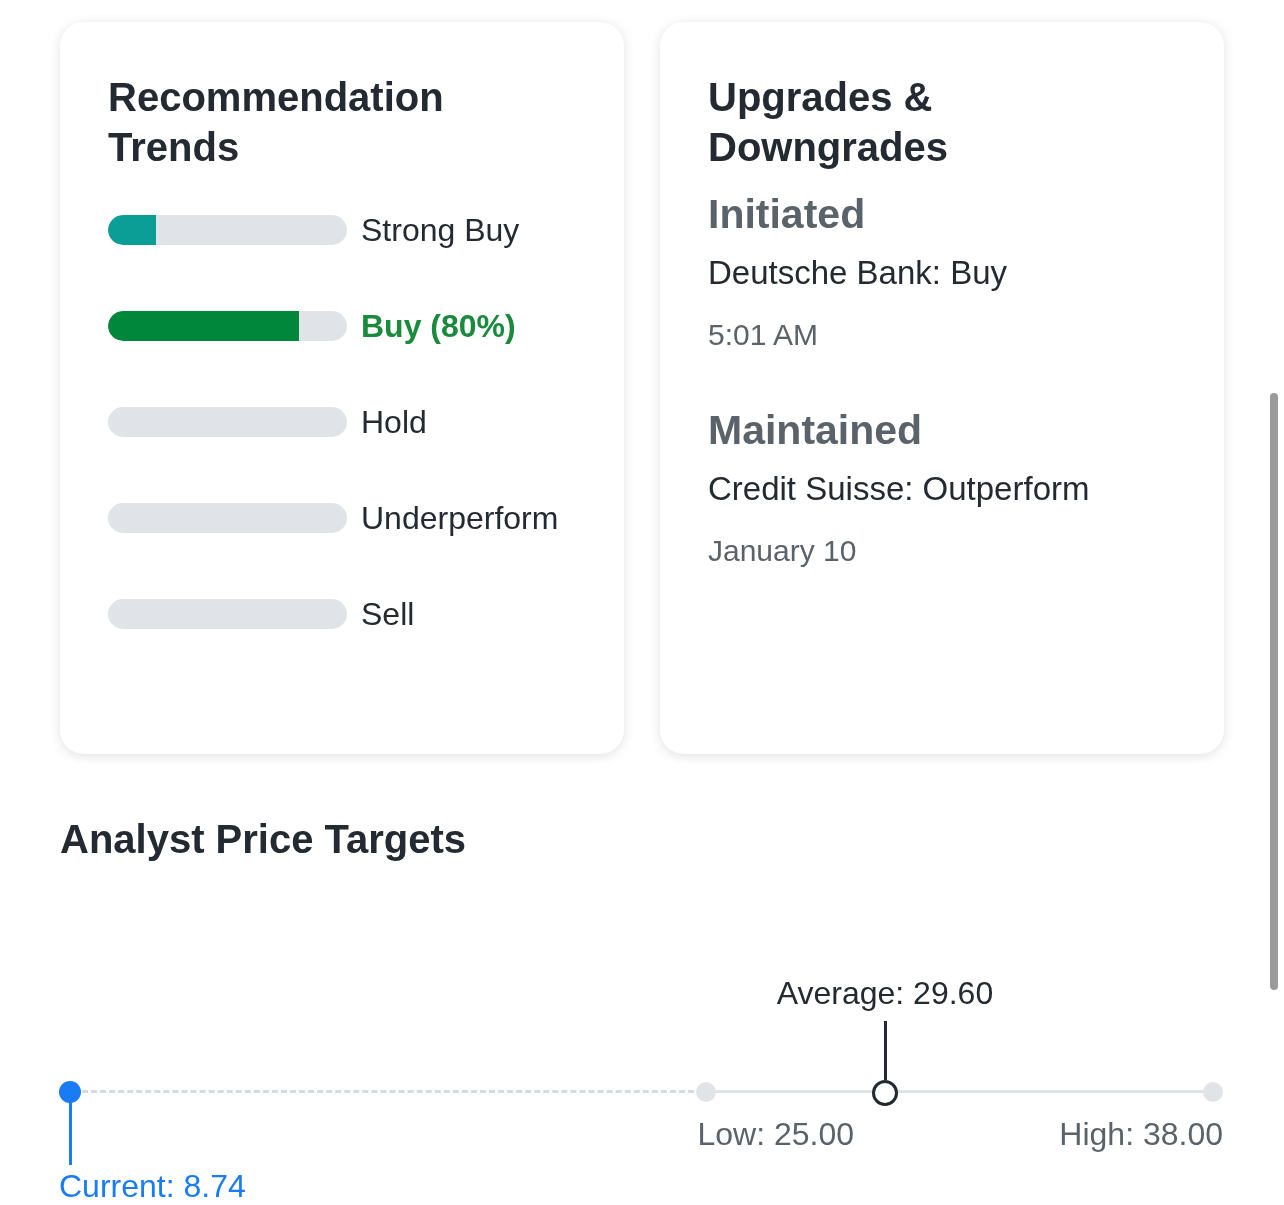 This screenshot has height=1205, width=1284. What do you see at coordinates (829, 122) in the screenshot?
I see `card-title: Upgrades & Downgrades` at bounding box center [829, 122].